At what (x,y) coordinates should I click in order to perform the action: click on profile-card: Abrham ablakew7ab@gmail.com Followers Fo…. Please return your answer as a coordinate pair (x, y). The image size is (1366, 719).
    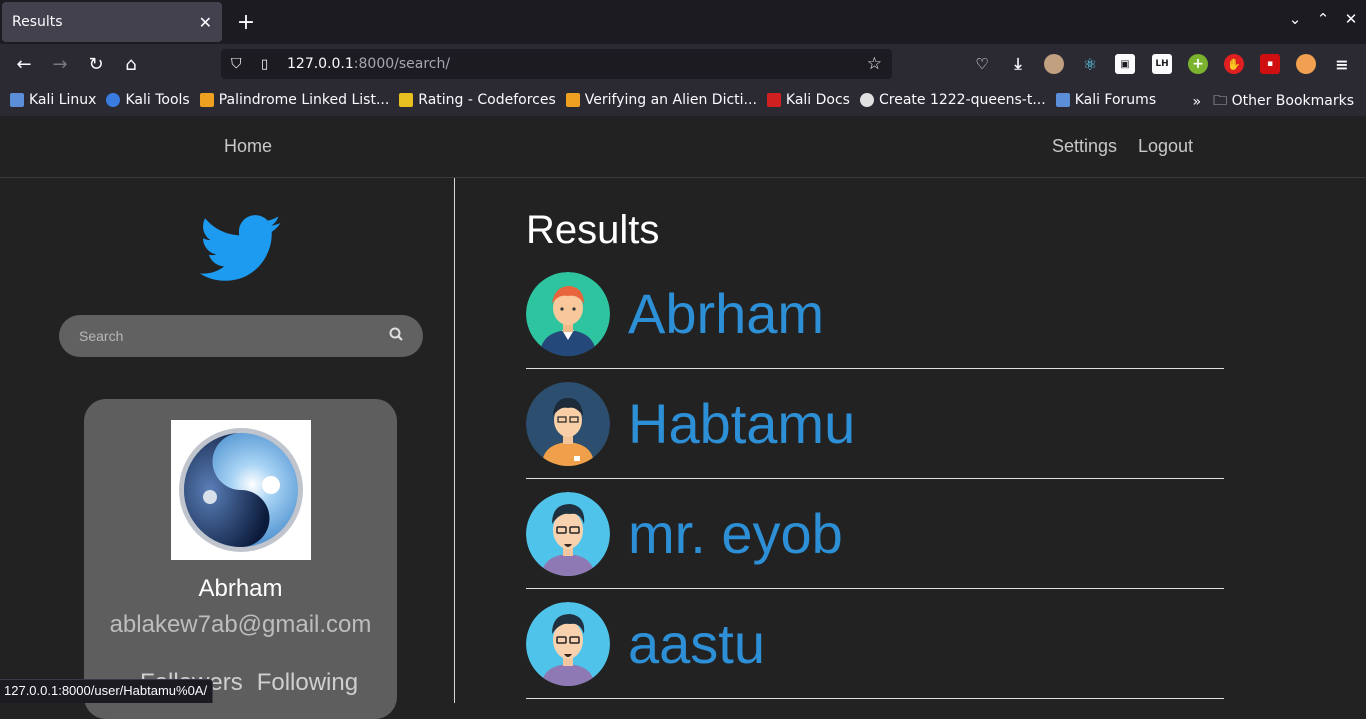
    Looking at the image, I should click on (240, 559).